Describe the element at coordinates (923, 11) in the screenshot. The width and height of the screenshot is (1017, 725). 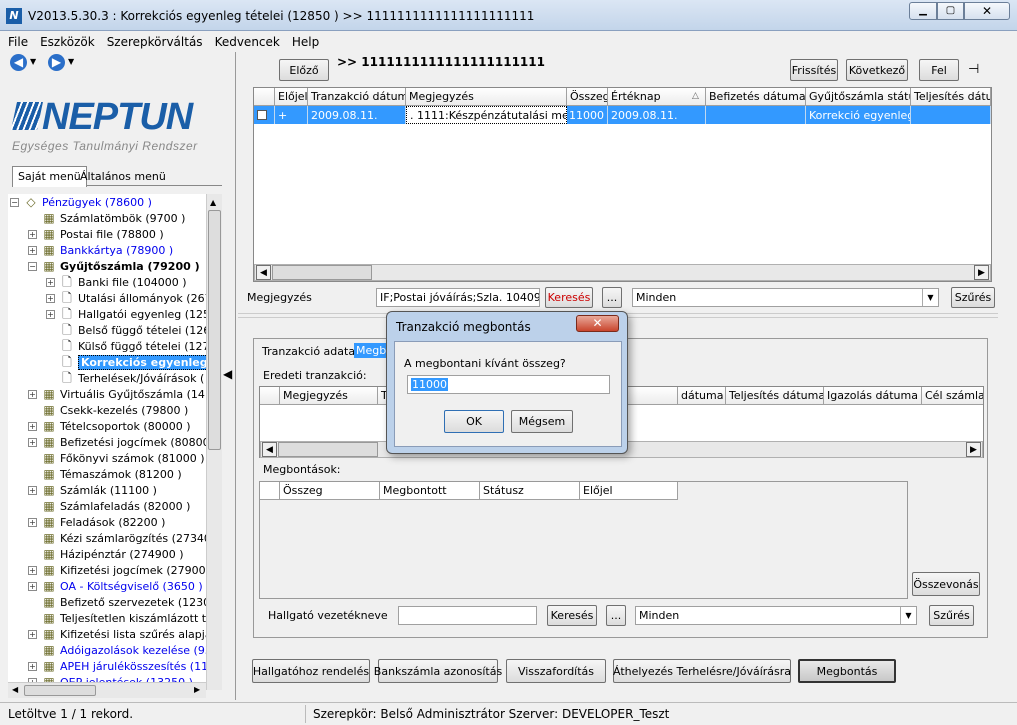
I see `minimize-button: ▁` at that location.